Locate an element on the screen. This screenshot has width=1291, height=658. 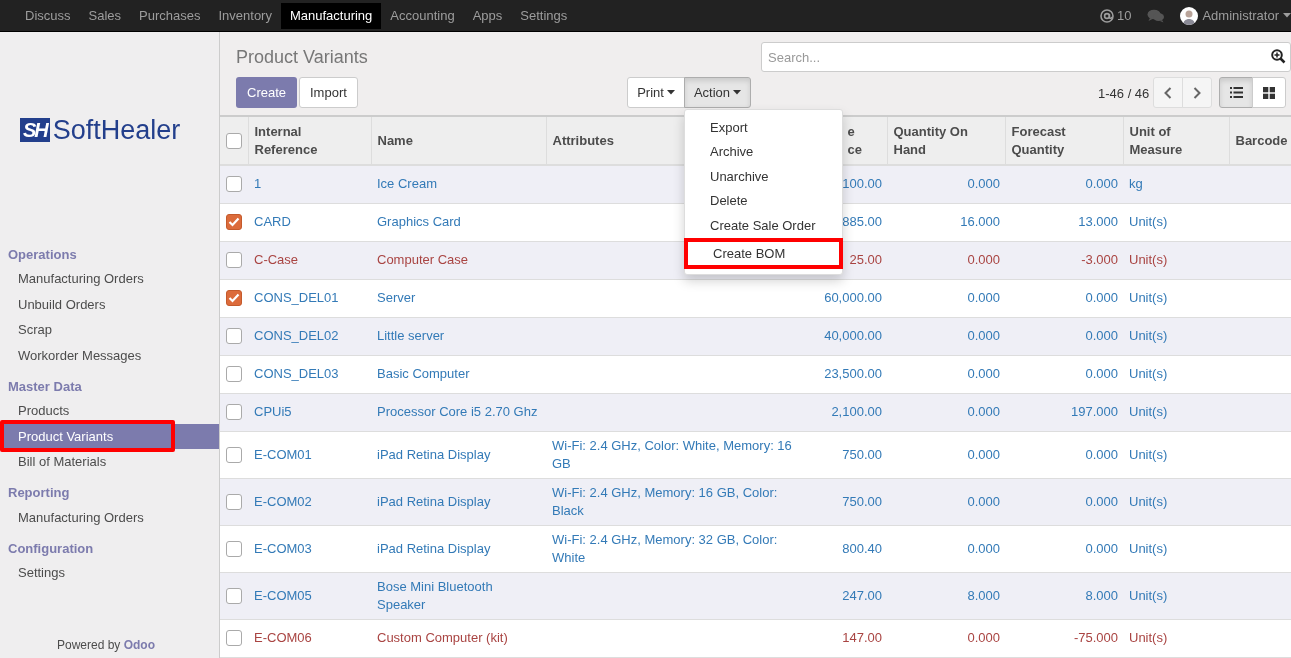
list-view-icon is located at coordinates (1236, 92).